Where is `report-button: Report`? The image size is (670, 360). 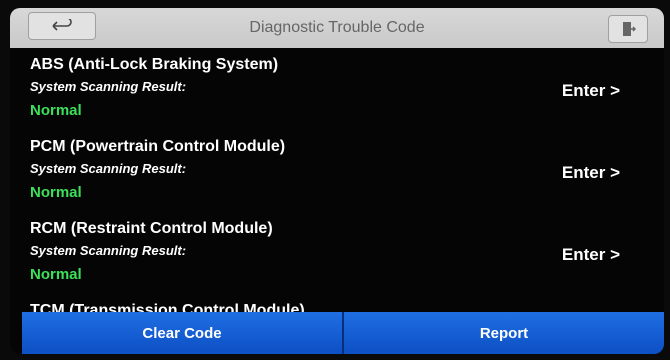 report-button: Report is located at coordinates (503, 333).